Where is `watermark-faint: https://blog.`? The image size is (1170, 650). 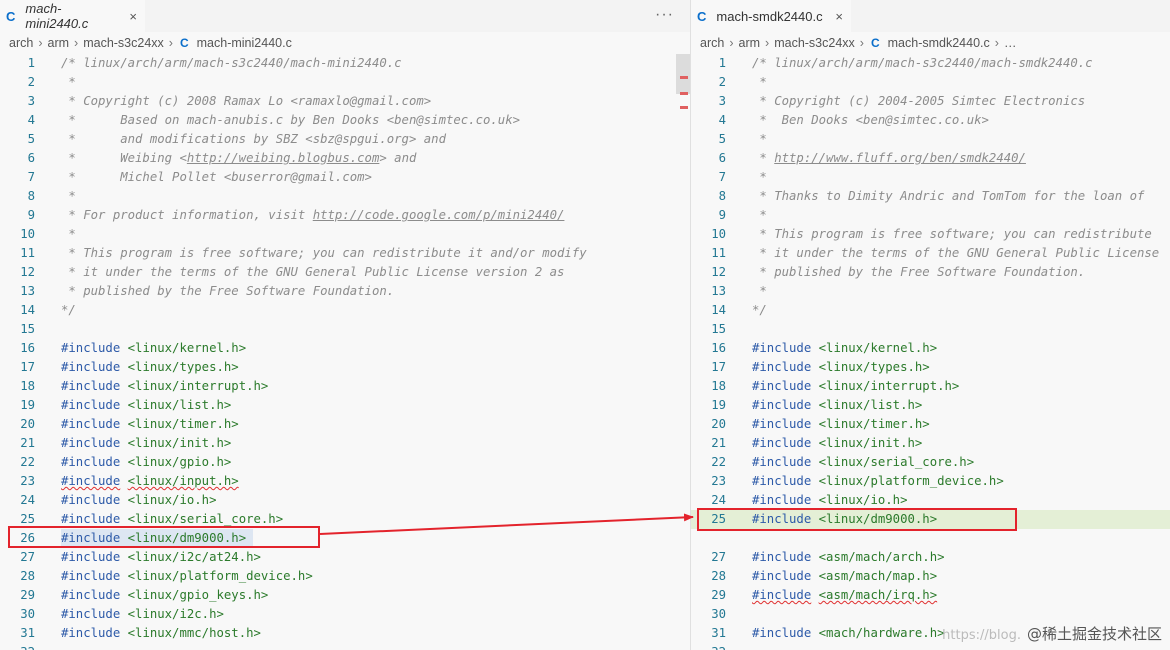 watermark-faint: https://blog. is located at coordinates (981, 635).